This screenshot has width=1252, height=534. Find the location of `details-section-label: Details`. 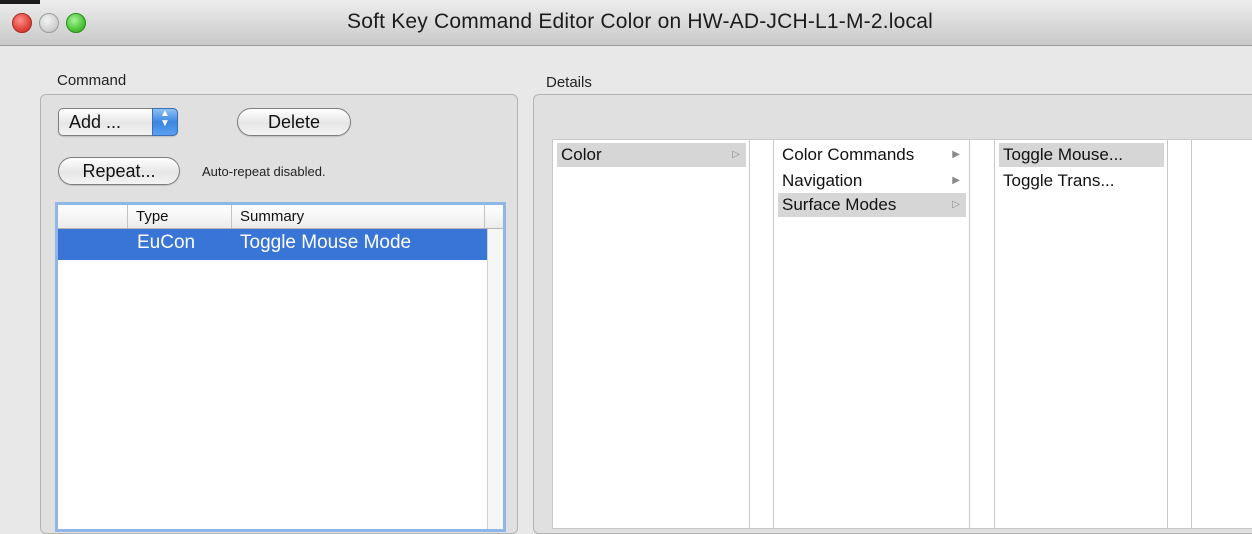

details-section-label: Details is located at coordinates (569, 82).